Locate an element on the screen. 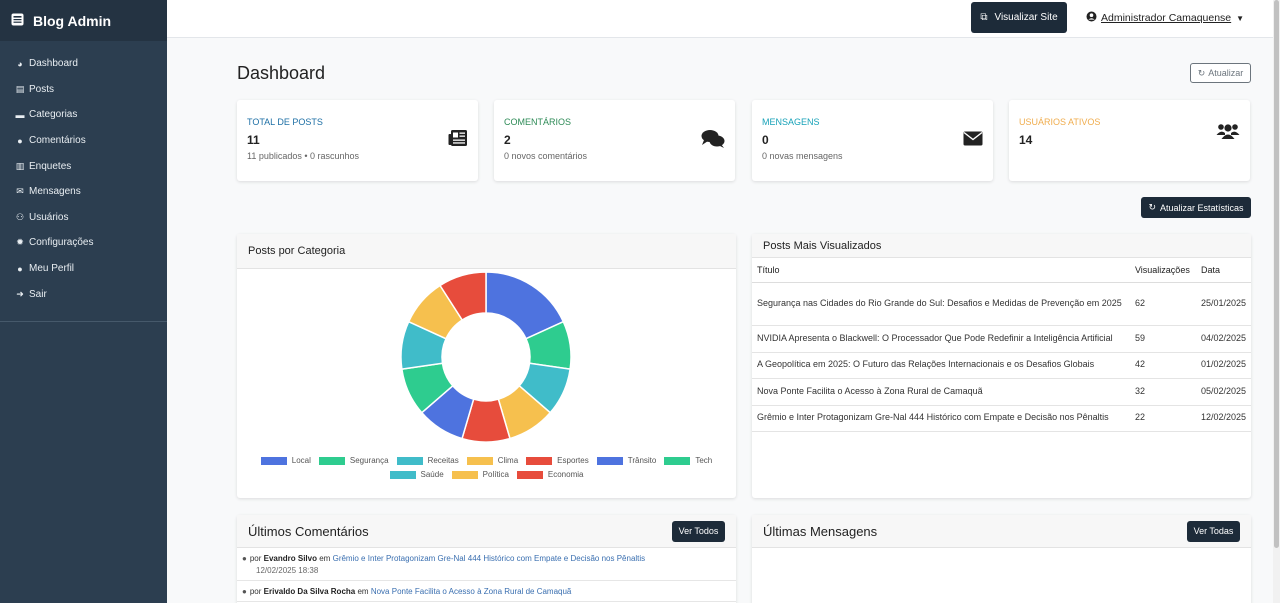 This screenshot has width=1280, height=603. stat-sub: 0 novos comentários is located at coordinates (546, 156).